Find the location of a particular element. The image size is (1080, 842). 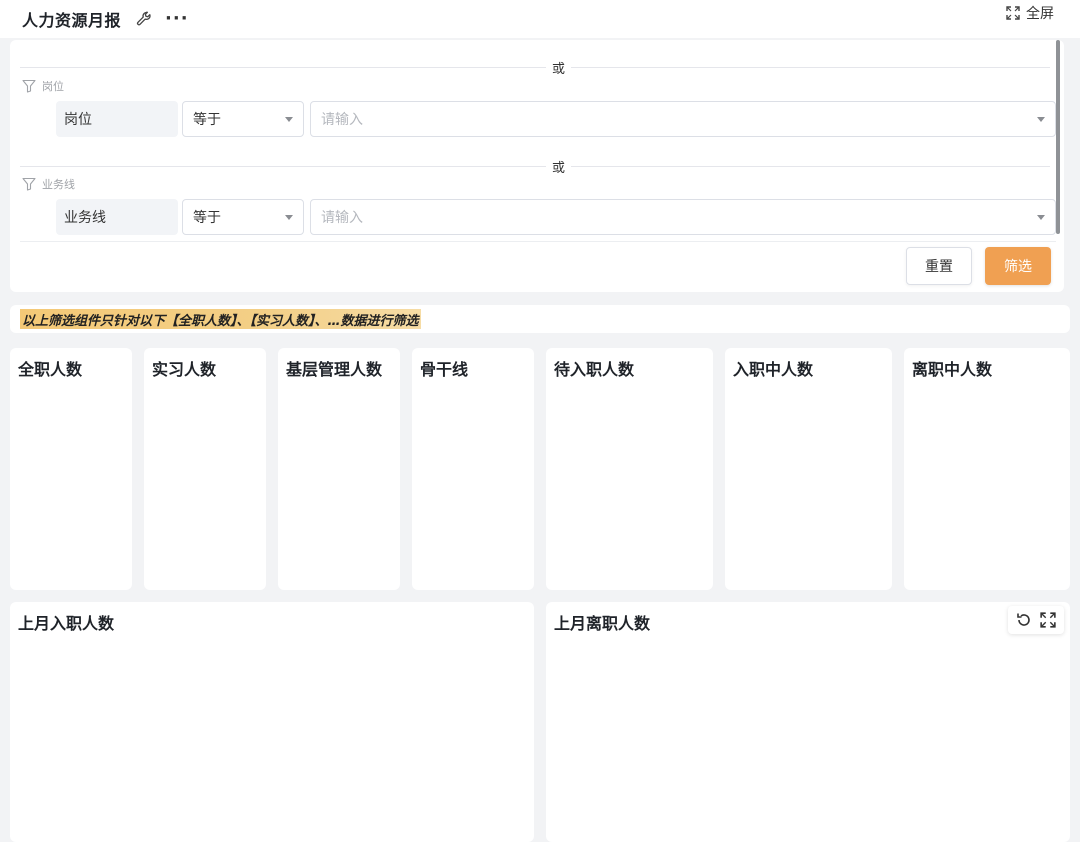

filter-submit-button: 筛选 is located at coordinates (1018, 266).